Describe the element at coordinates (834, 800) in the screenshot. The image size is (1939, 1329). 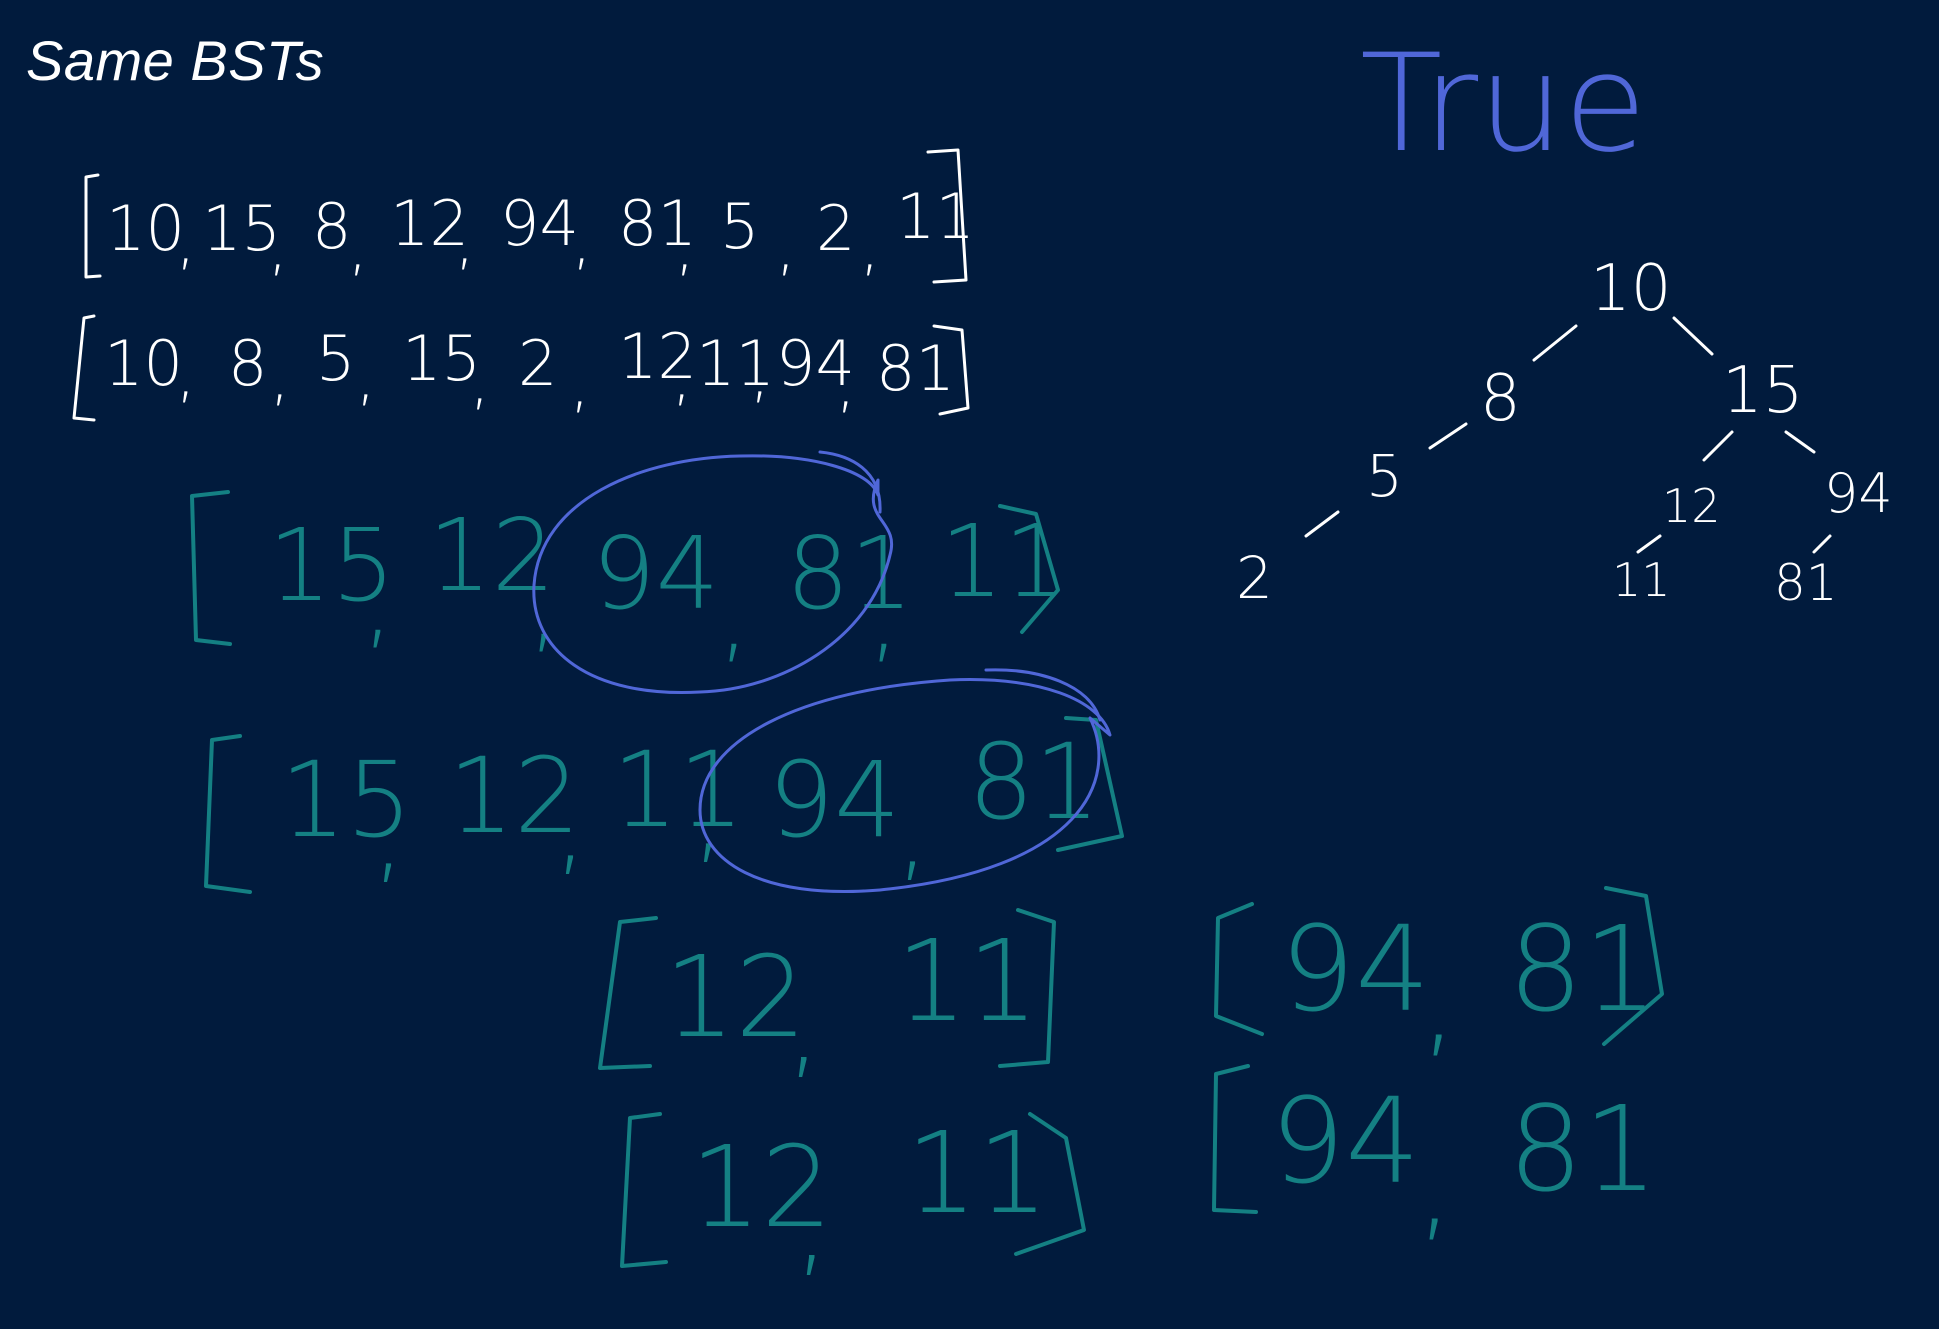
I see `right-two-value: 94` at that location.